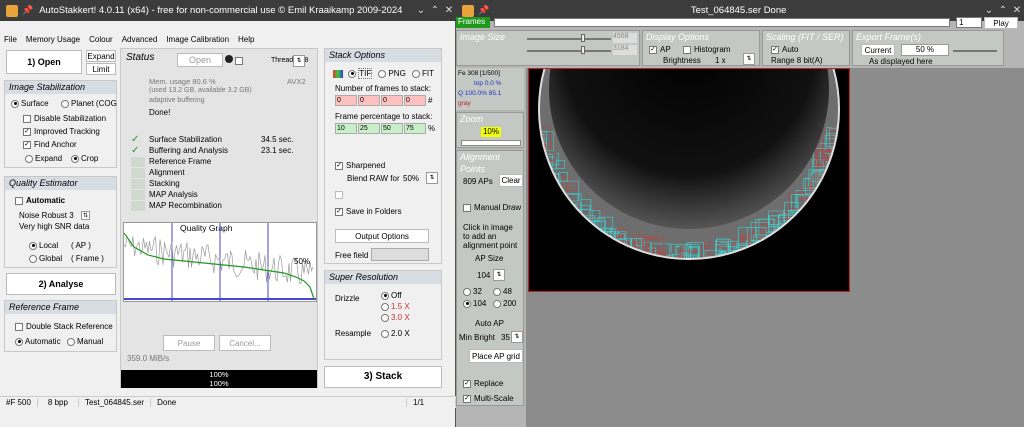  I want to click on quality-graph: Quality Graph 50%, so click(220, 262).